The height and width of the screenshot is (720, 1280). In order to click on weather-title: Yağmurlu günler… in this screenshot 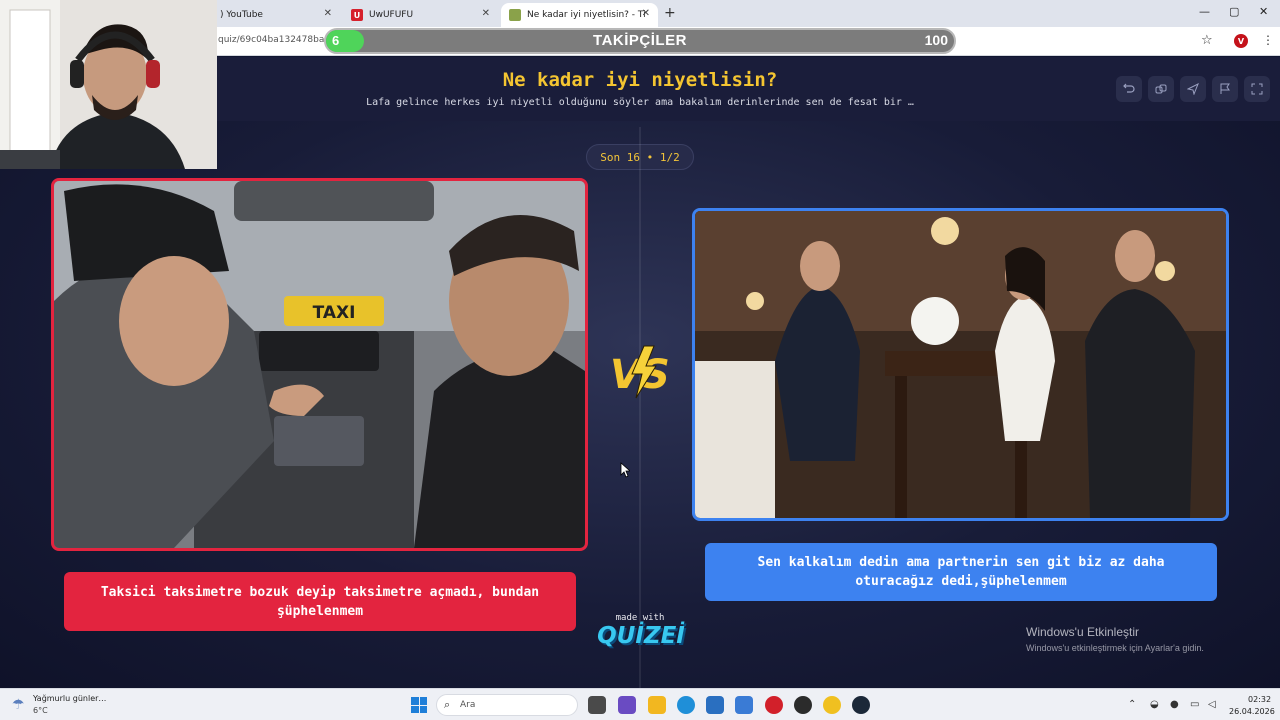, I will do `click(69, 698)`.